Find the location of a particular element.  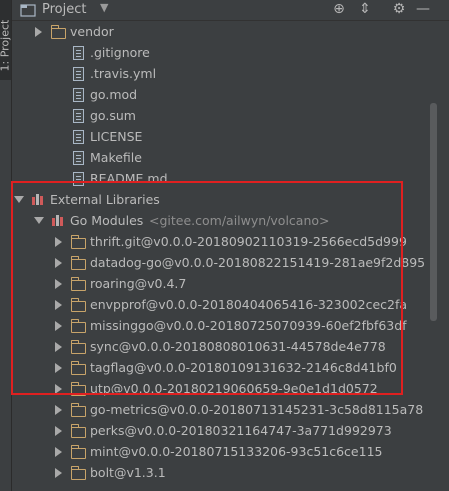

tree-row: Go Modules <gitee.com/ailwyn/volcano> is located at coordinates (219, 220).